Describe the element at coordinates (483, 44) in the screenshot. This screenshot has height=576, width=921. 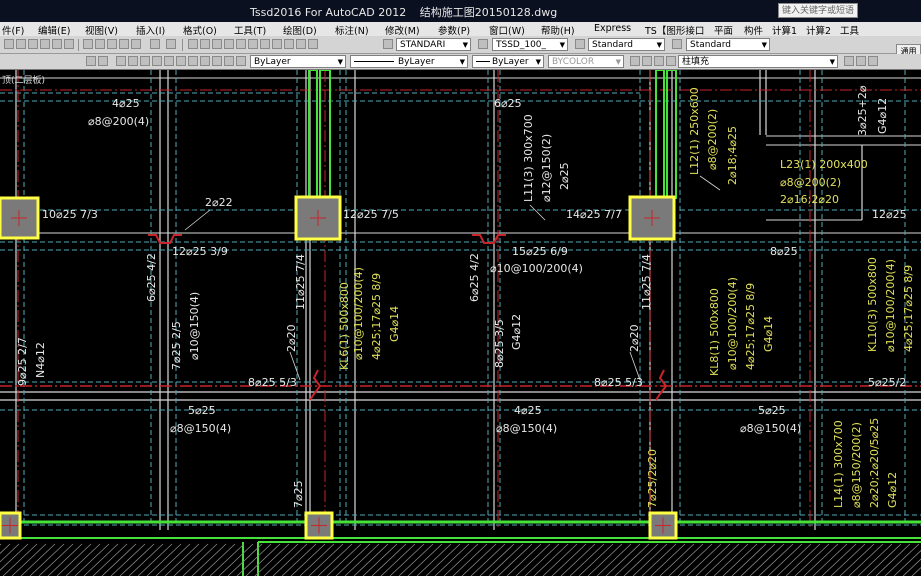
I see `dim-style-icon` at that location.